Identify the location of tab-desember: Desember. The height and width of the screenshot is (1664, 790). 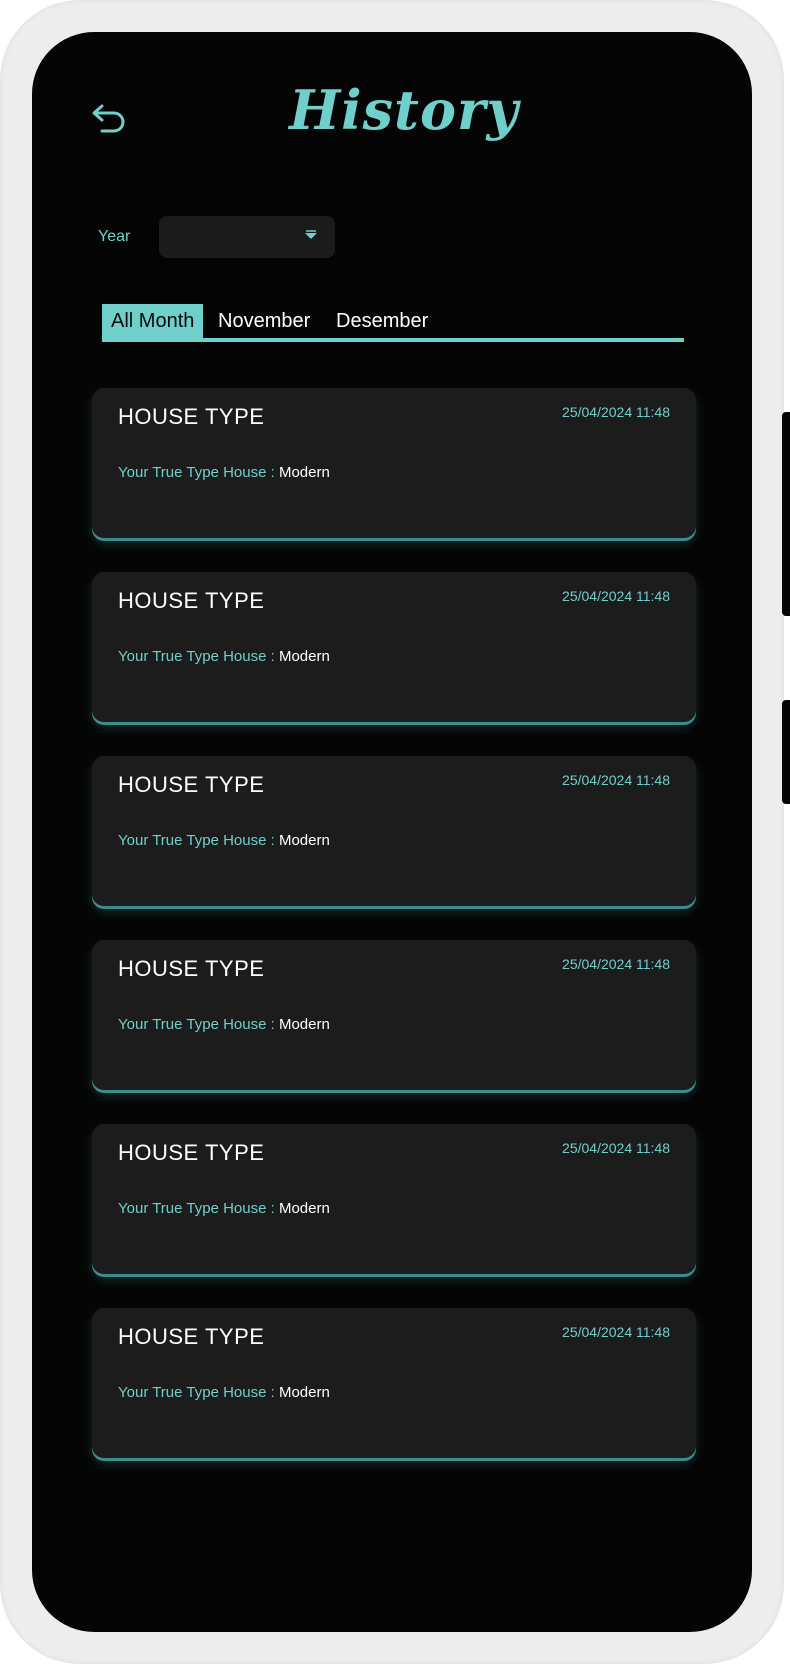
(382, 321).